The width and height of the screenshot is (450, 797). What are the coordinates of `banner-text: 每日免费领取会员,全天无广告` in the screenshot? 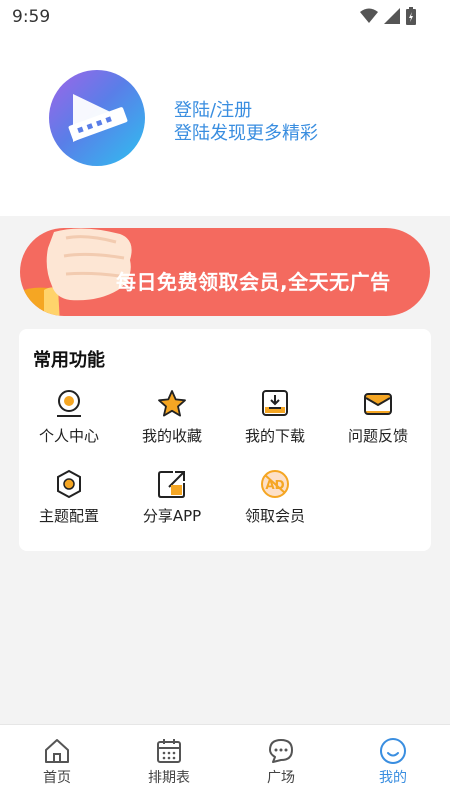 It's located at (253, 282).